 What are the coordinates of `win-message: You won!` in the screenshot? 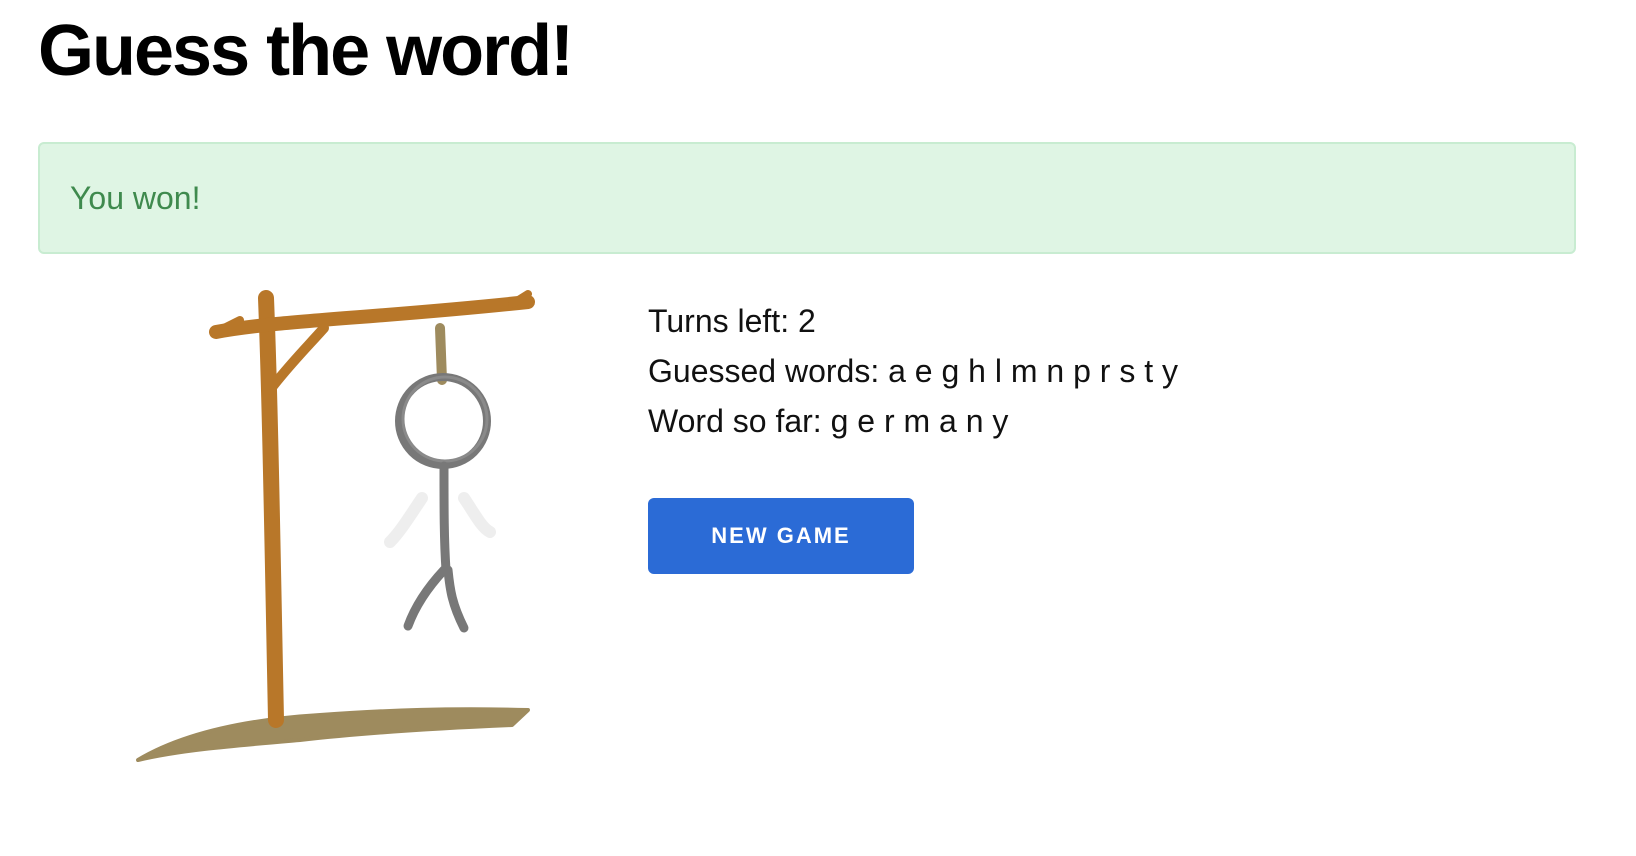 It's located at (135, 197).